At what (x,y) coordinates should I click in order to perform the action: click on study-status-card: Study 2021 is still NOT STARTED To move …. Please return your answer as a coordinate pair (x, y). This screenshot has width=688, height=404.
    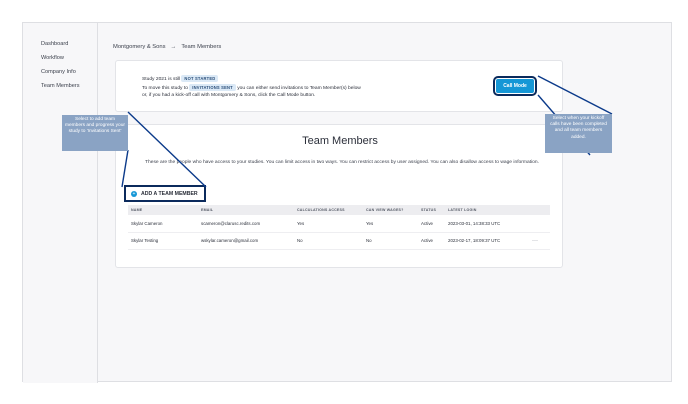
    Looking at the image, I should click on (339, 86).